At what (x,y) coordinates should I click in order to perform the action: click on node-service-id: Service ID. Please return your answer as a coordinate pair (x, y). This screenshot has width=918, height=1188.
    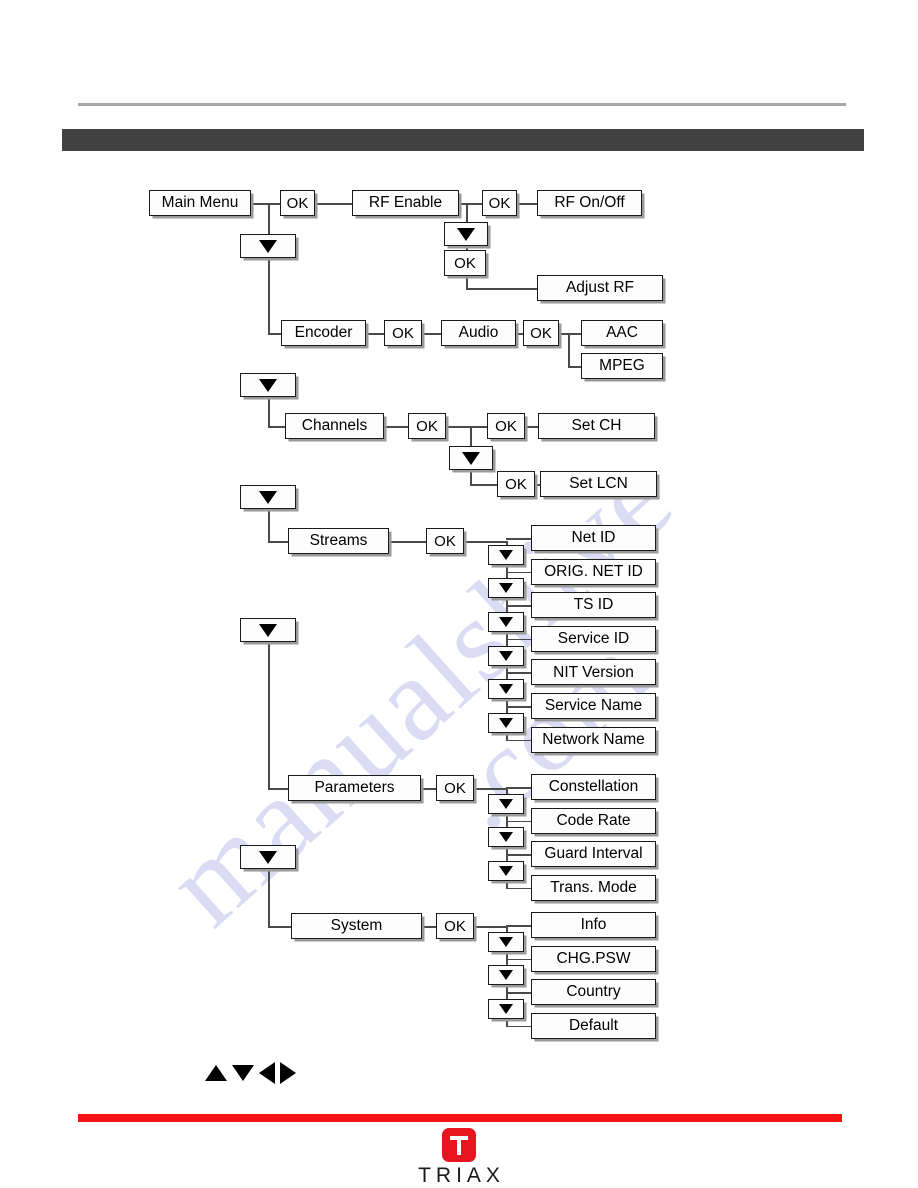
    Looking at the image, I should click on (593, 638).